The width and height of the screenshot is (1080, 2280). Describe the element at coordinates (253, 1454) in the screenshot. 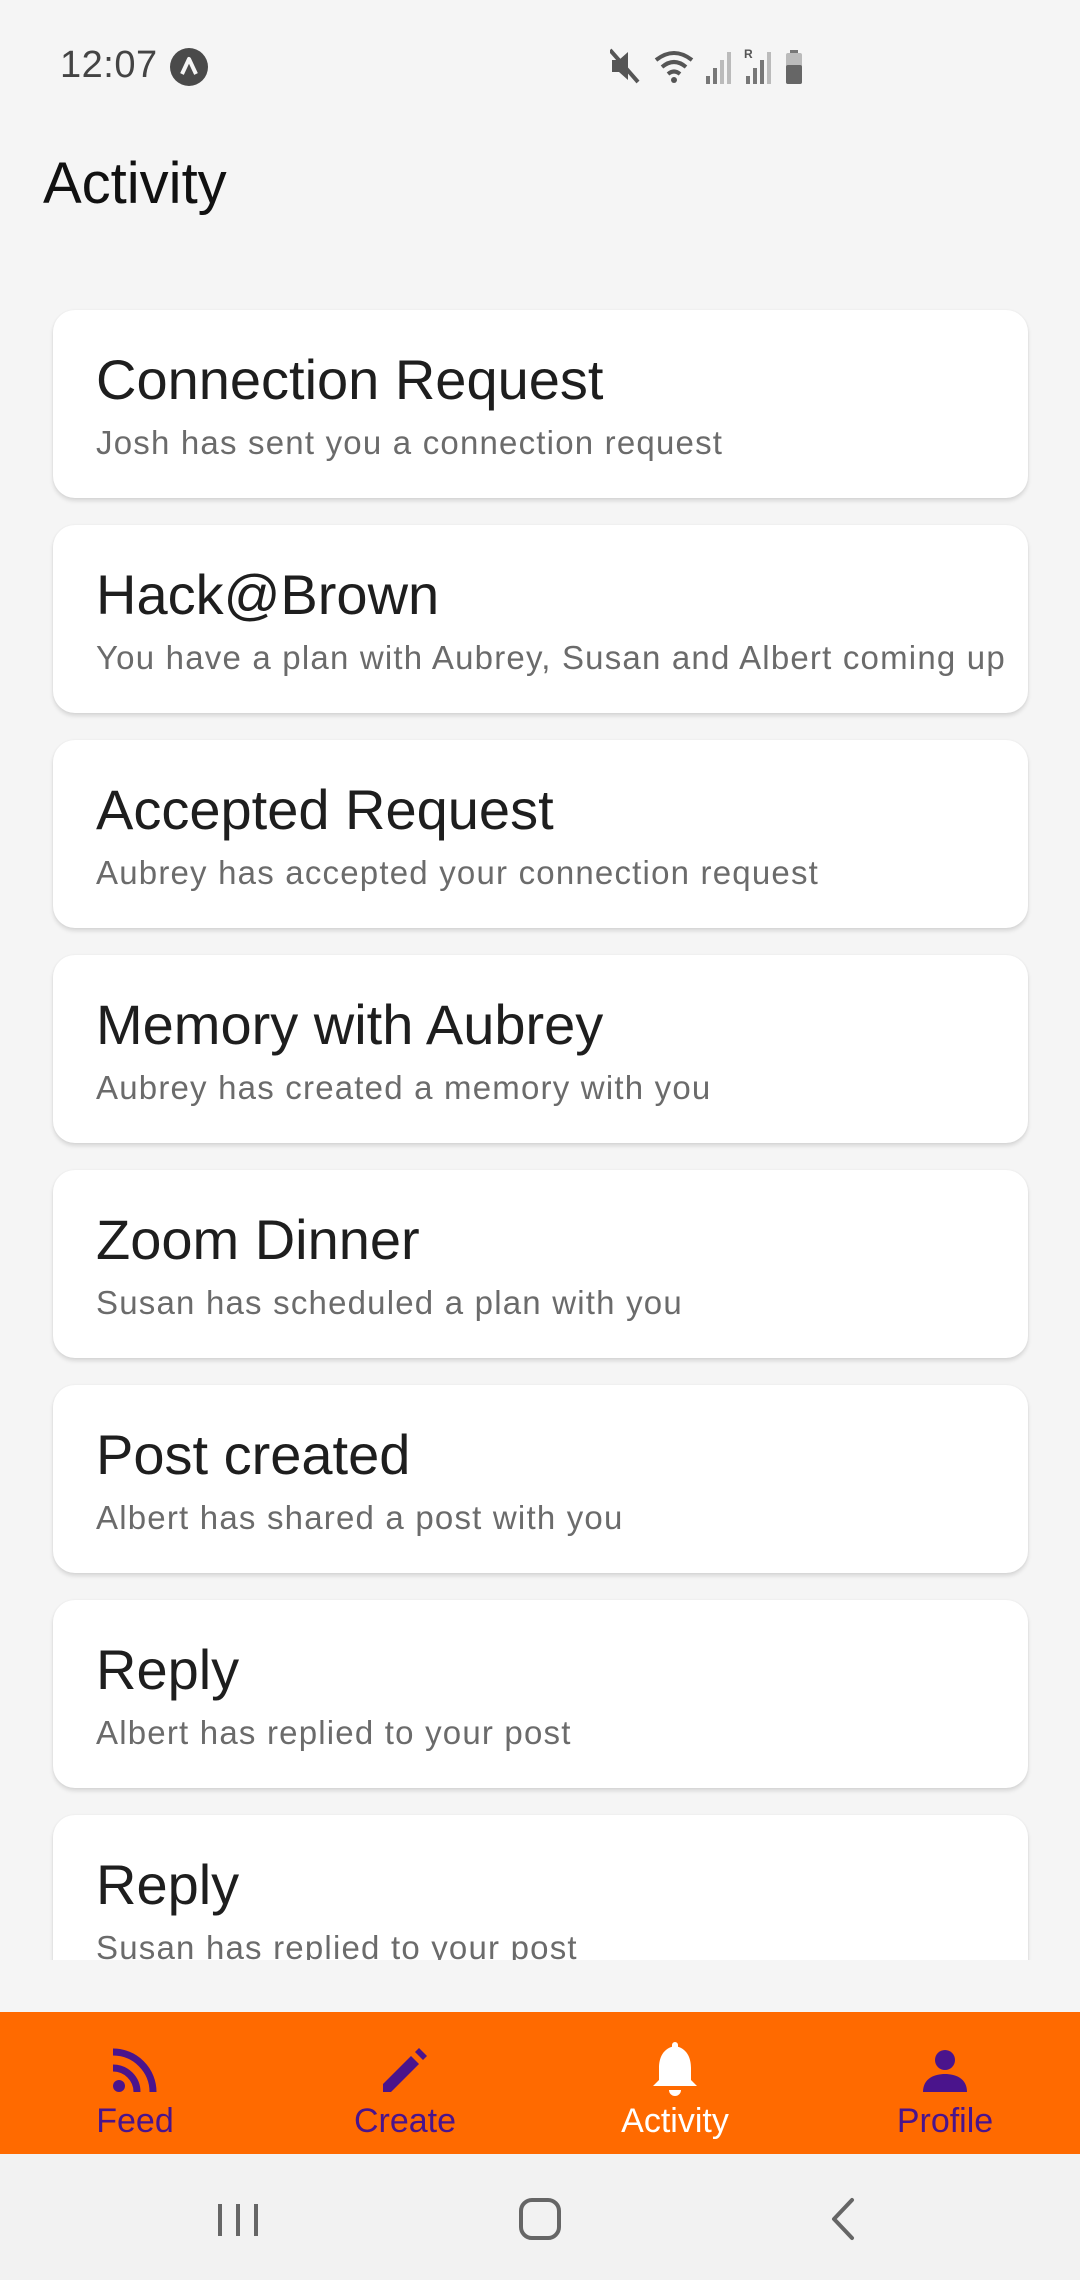

I see `activity-title: Post created` at that location.